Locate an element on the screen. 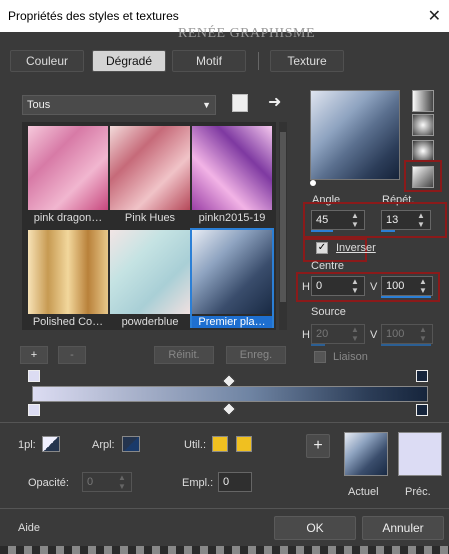 The width and height of the screenshot is (449, 554). invert-checkbox: ✓ is located at coordinates (322, 248).